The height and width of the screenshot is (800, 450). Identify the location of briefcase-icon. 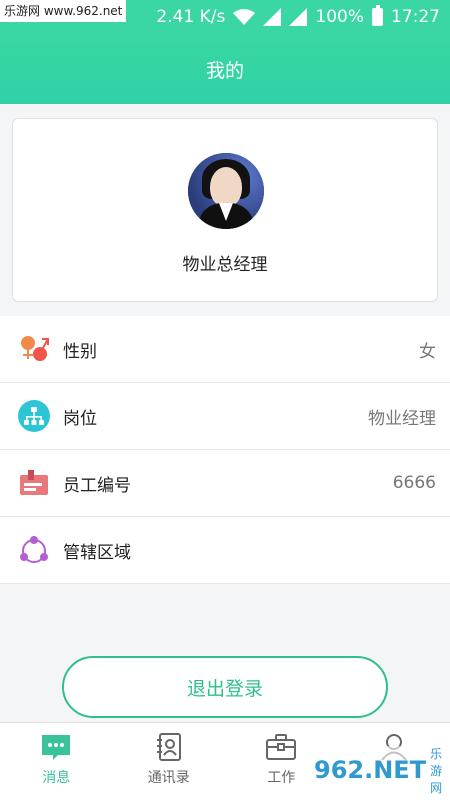
(281, 747).